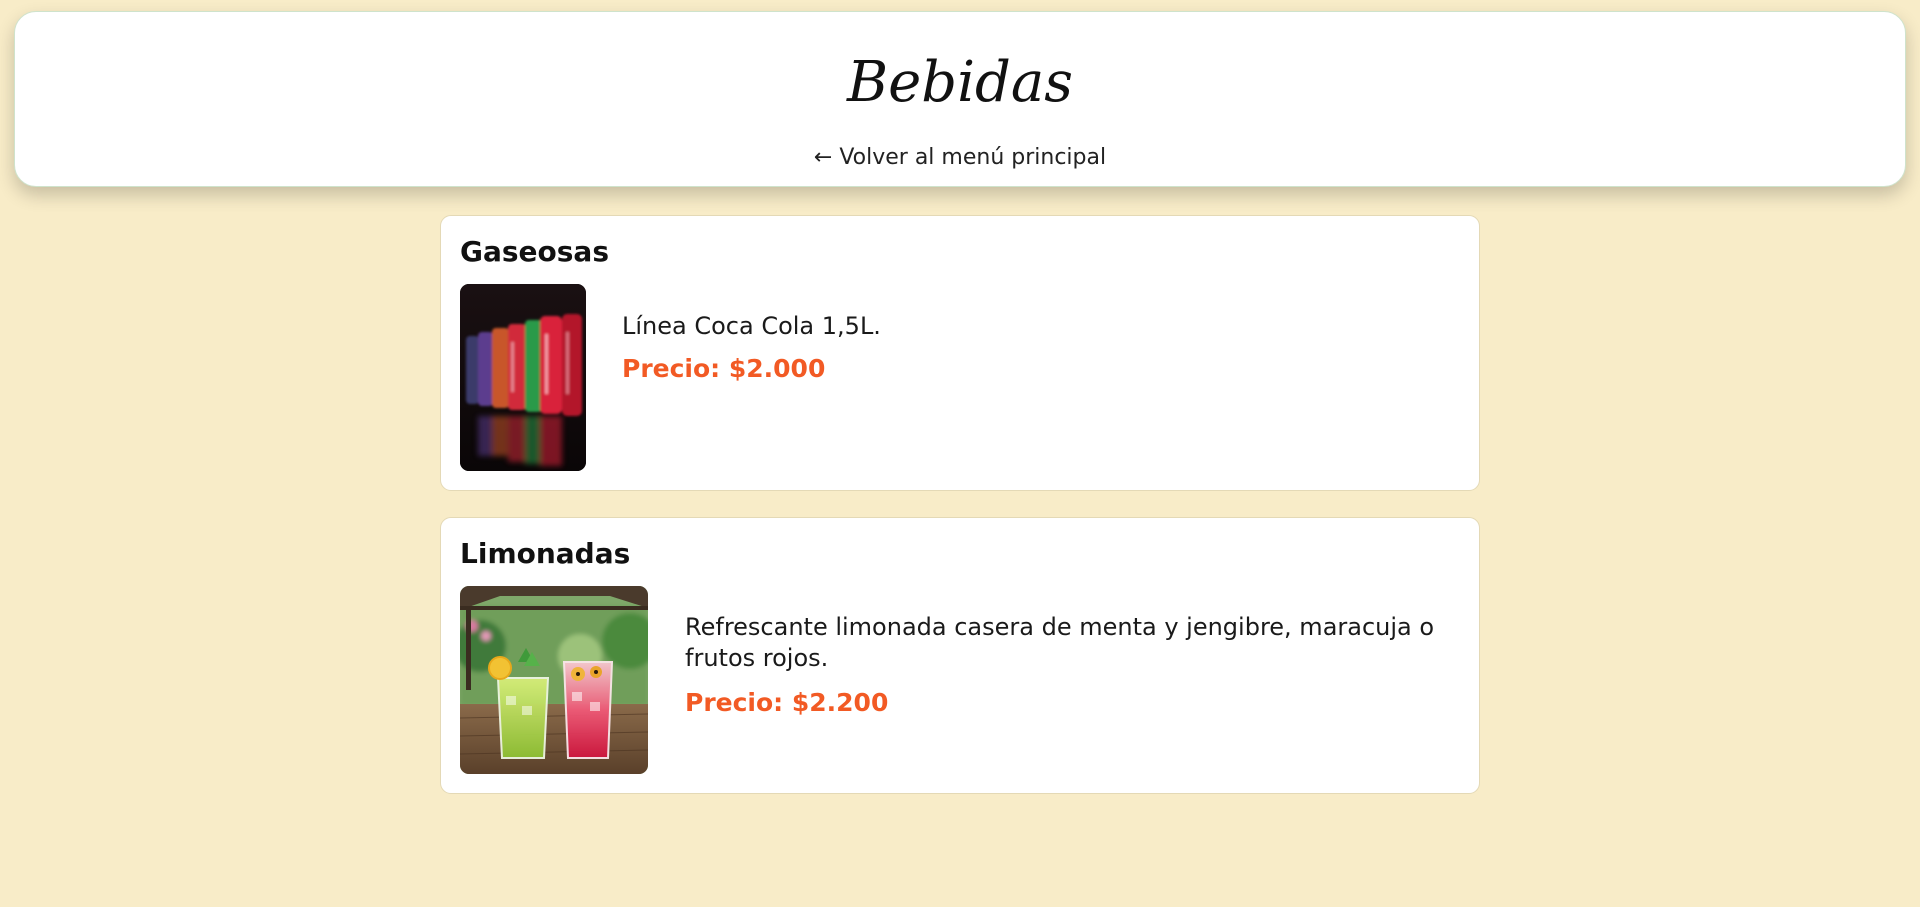 The height and width of the screenshot is (907, 1920). I want to click on item-description: Línea Coca Cola 1,5L., so click(751, 326).